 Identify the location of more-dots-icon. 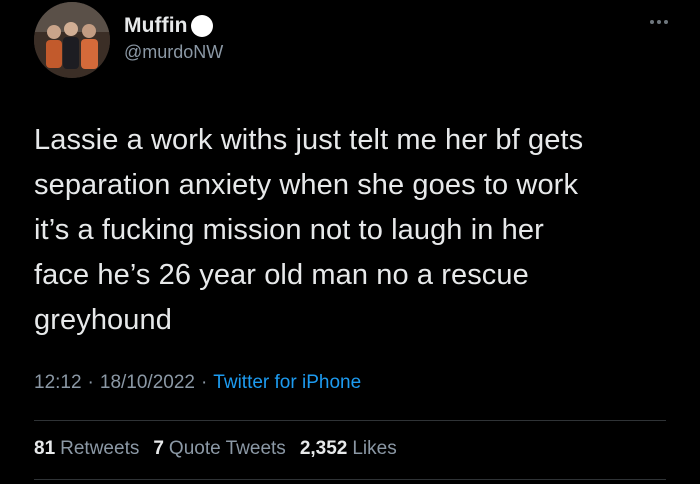
(659, 22).